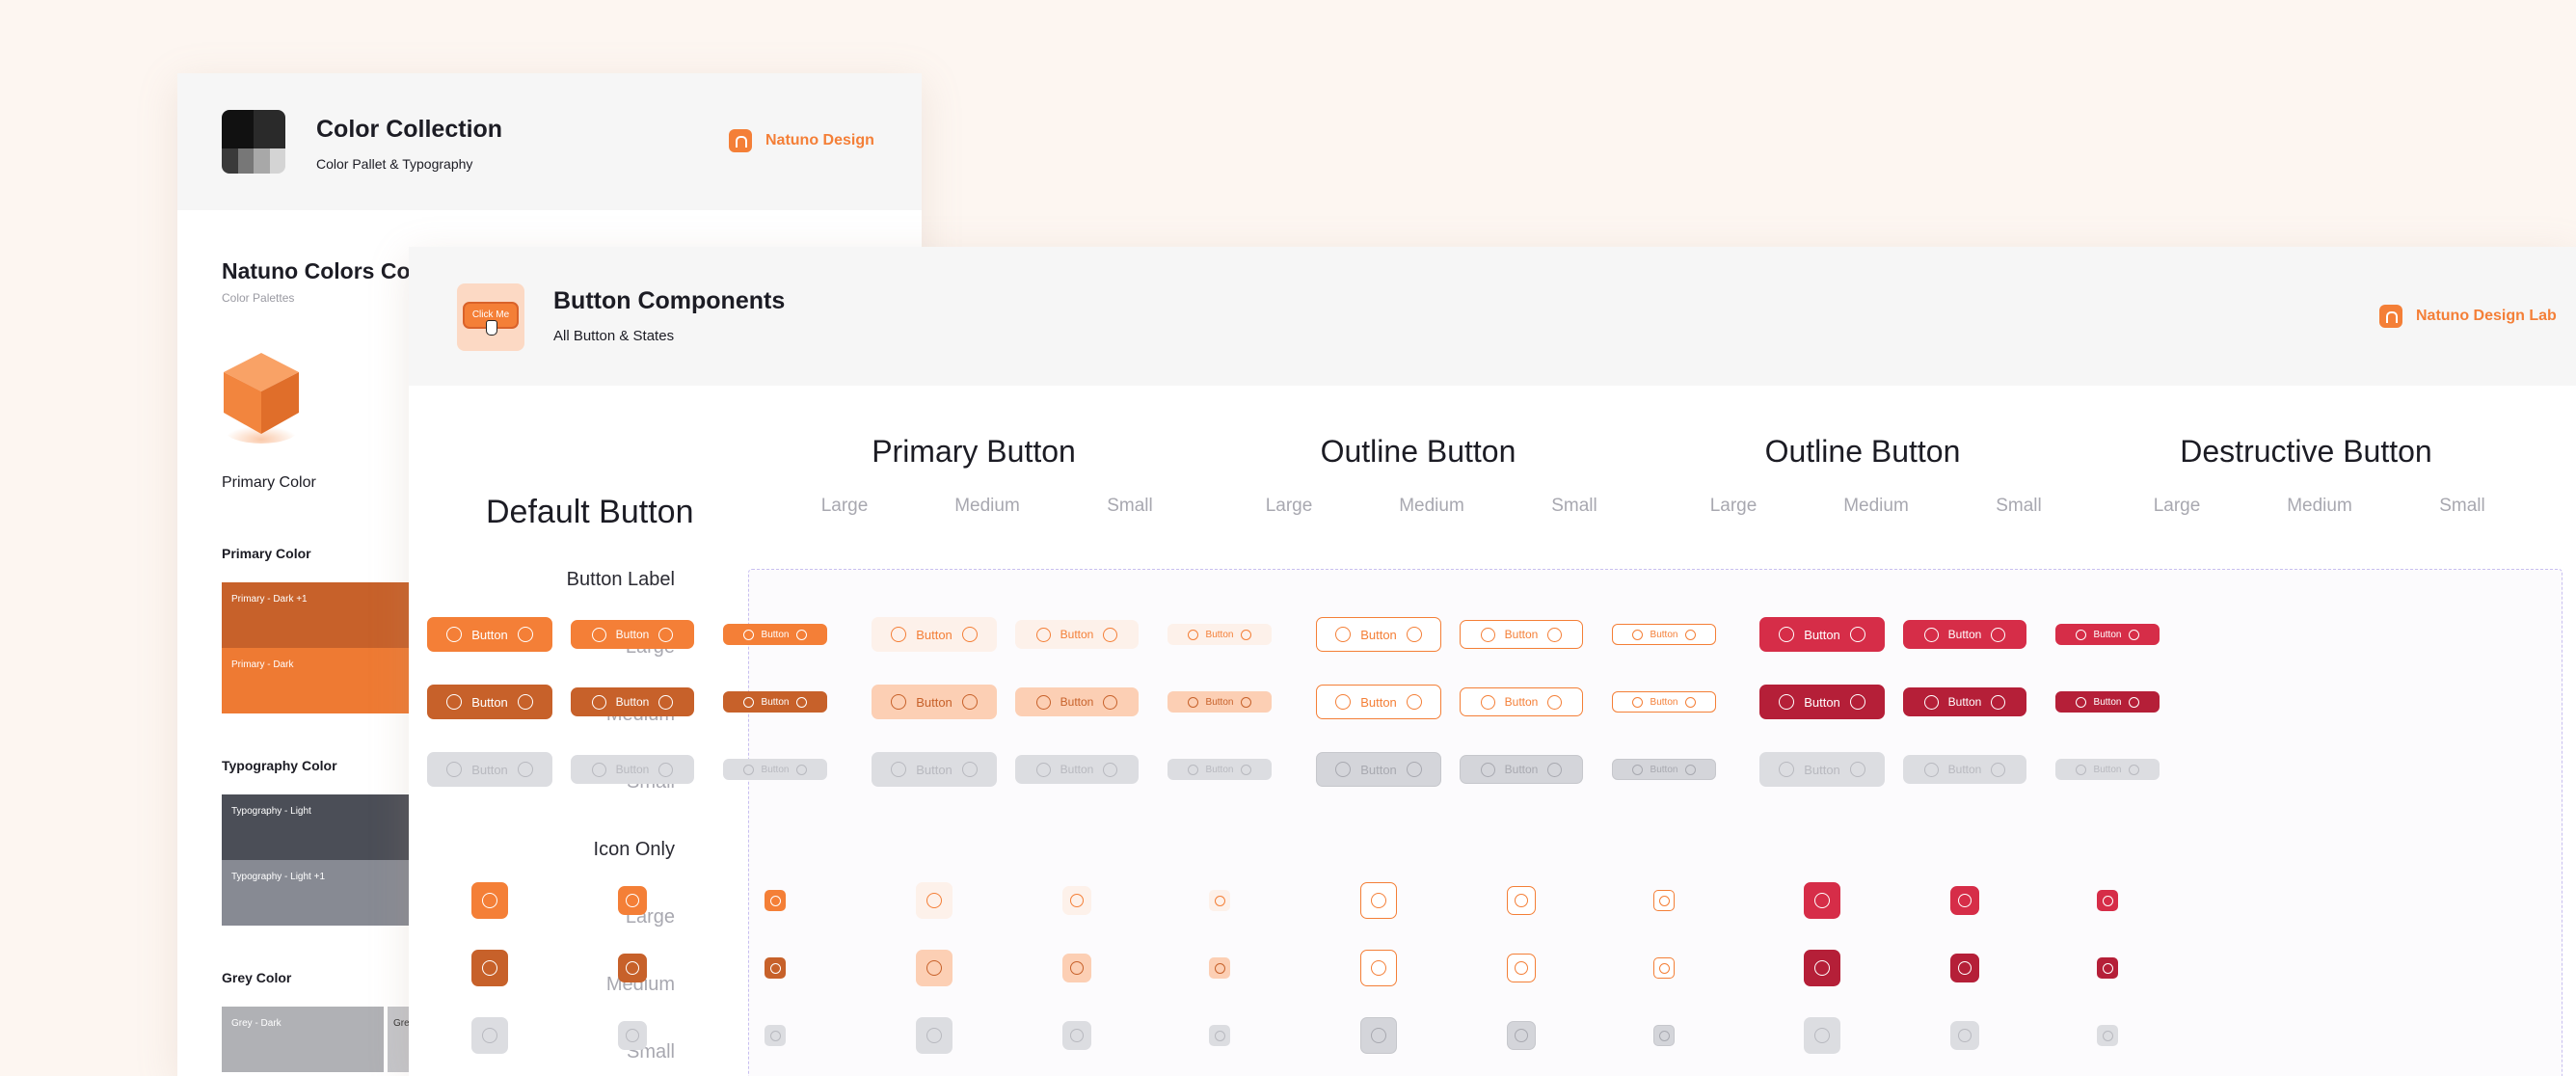  What do you see at coordinates (2108, 968) in the screenshot?
I see `destructive-icon-button-small-pressed` at bounding box center [2108, 968].